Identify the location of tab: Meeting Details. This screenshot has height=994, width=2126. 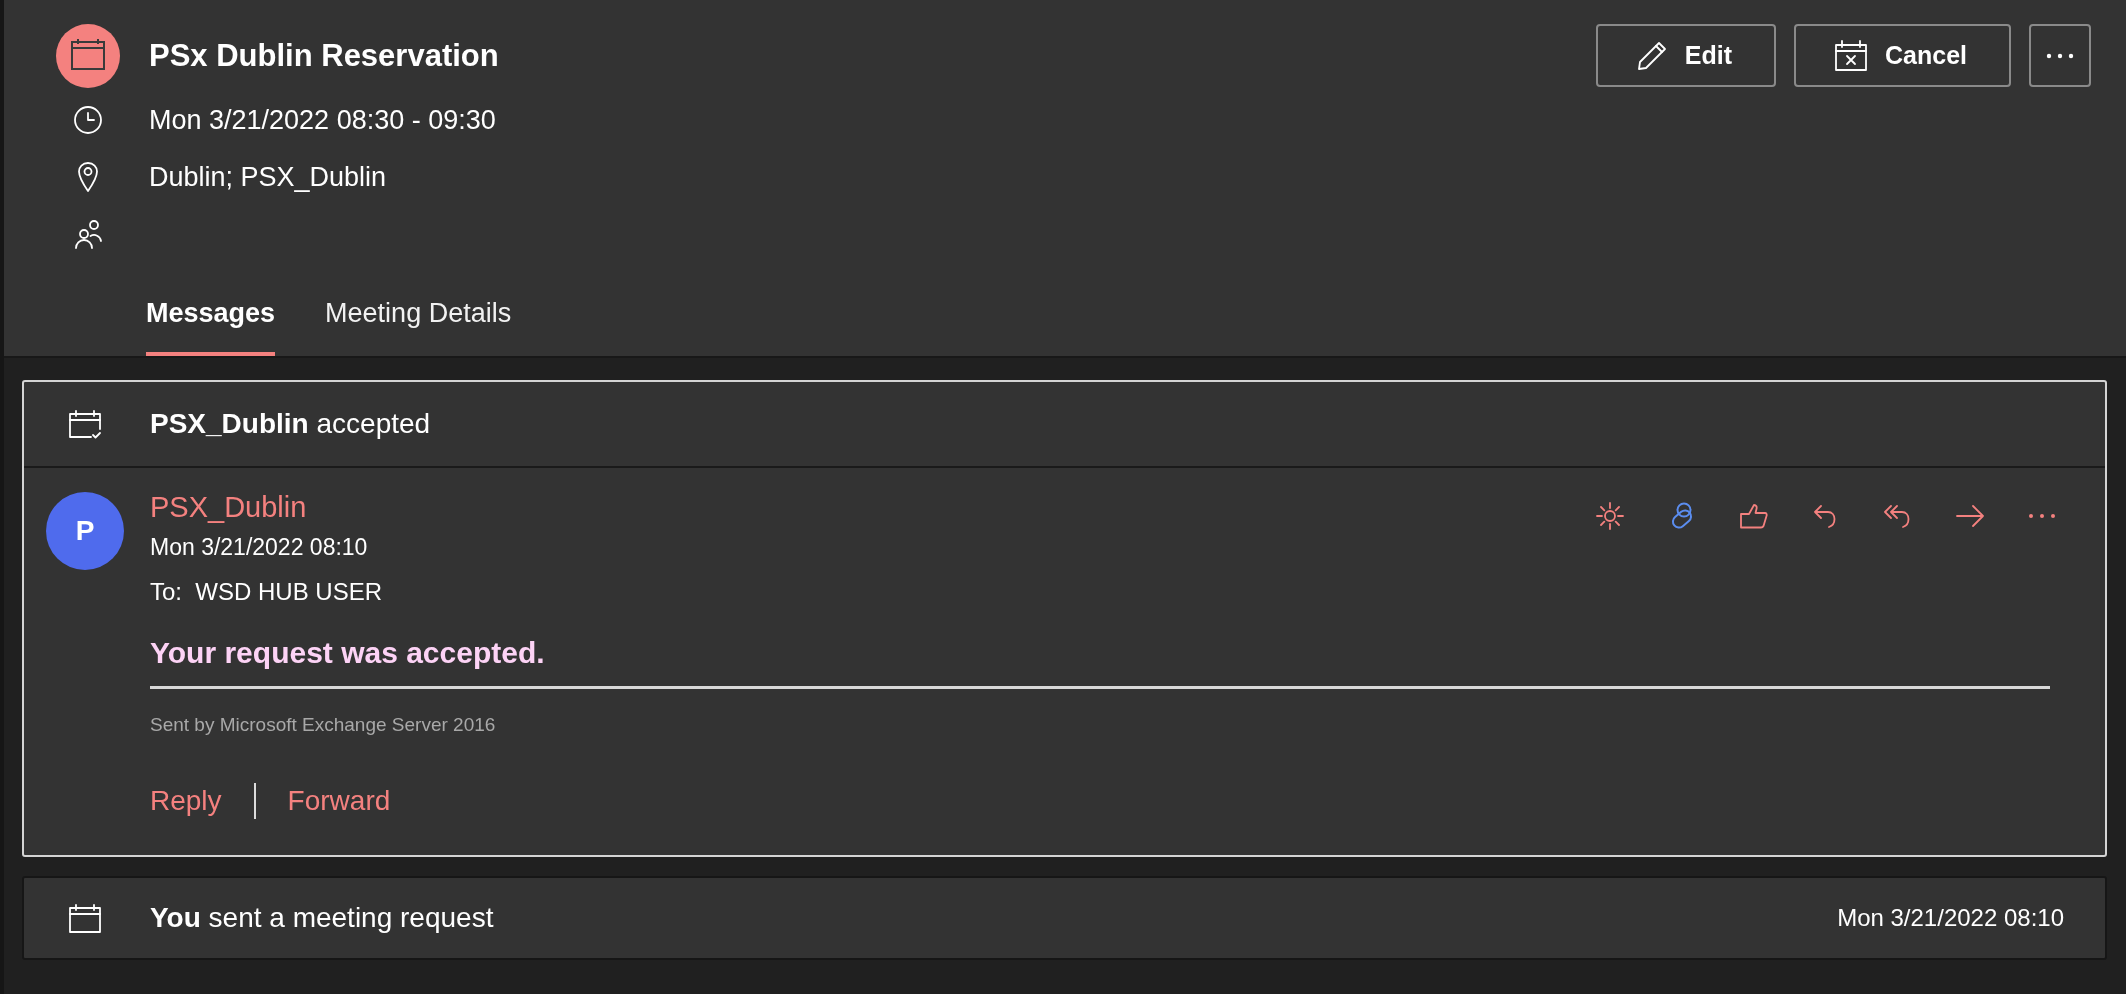
(418, 325).